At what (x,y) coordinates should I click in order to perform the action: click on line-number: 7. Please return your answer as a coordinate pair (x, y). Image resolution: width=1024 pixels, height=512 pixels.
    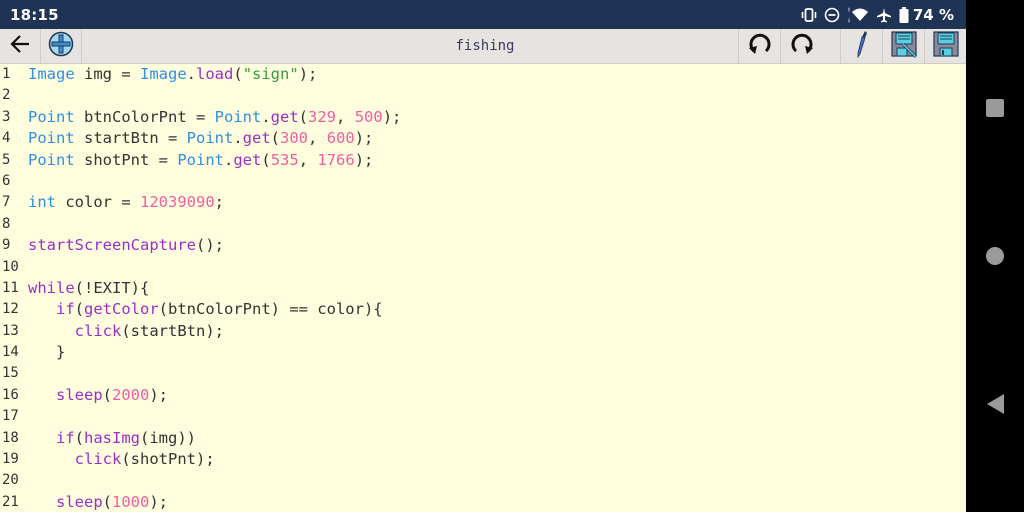
    Looking at the image, I should click on (6, 202).